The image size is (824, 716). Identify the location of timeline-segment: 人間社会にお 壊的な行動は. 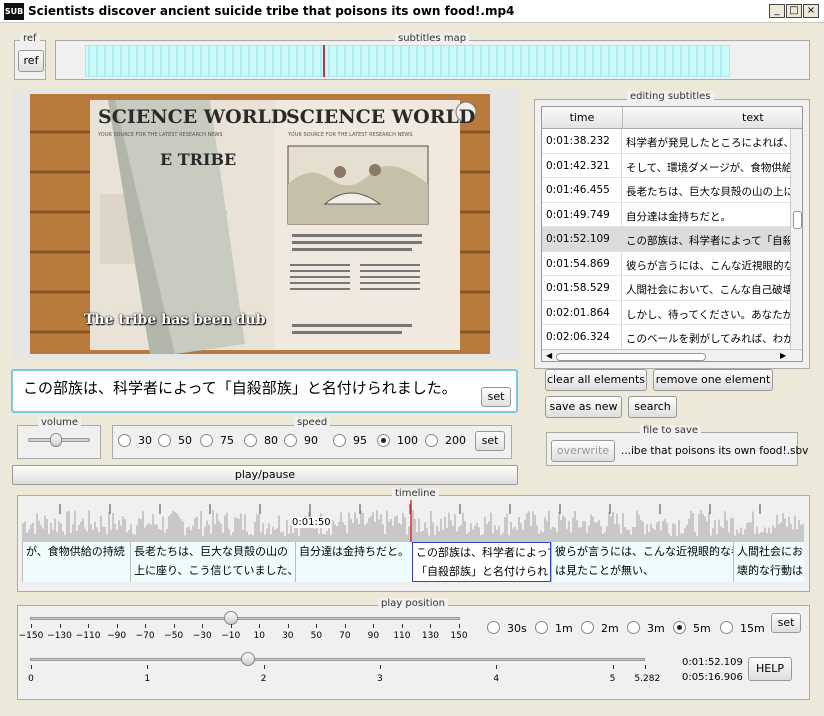
(768, 562).